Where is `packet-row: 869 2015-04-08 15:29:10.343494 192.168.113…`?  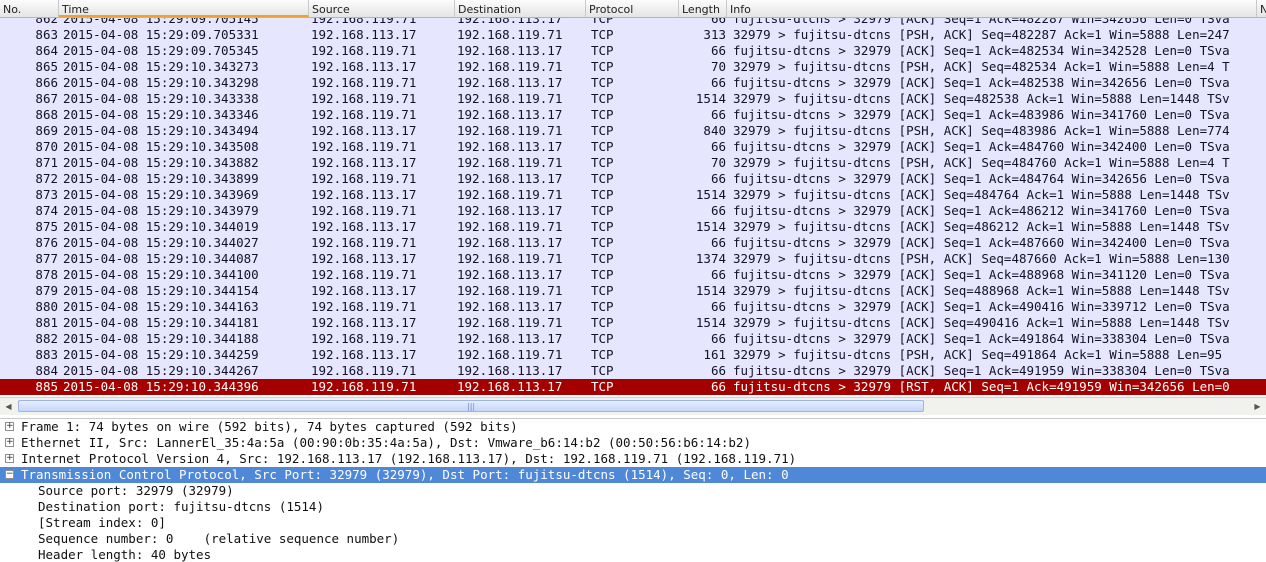
packet-row: 869 2015-04-08 15:29:10.343494 192.168.113… is located at coordinates (633, 131).